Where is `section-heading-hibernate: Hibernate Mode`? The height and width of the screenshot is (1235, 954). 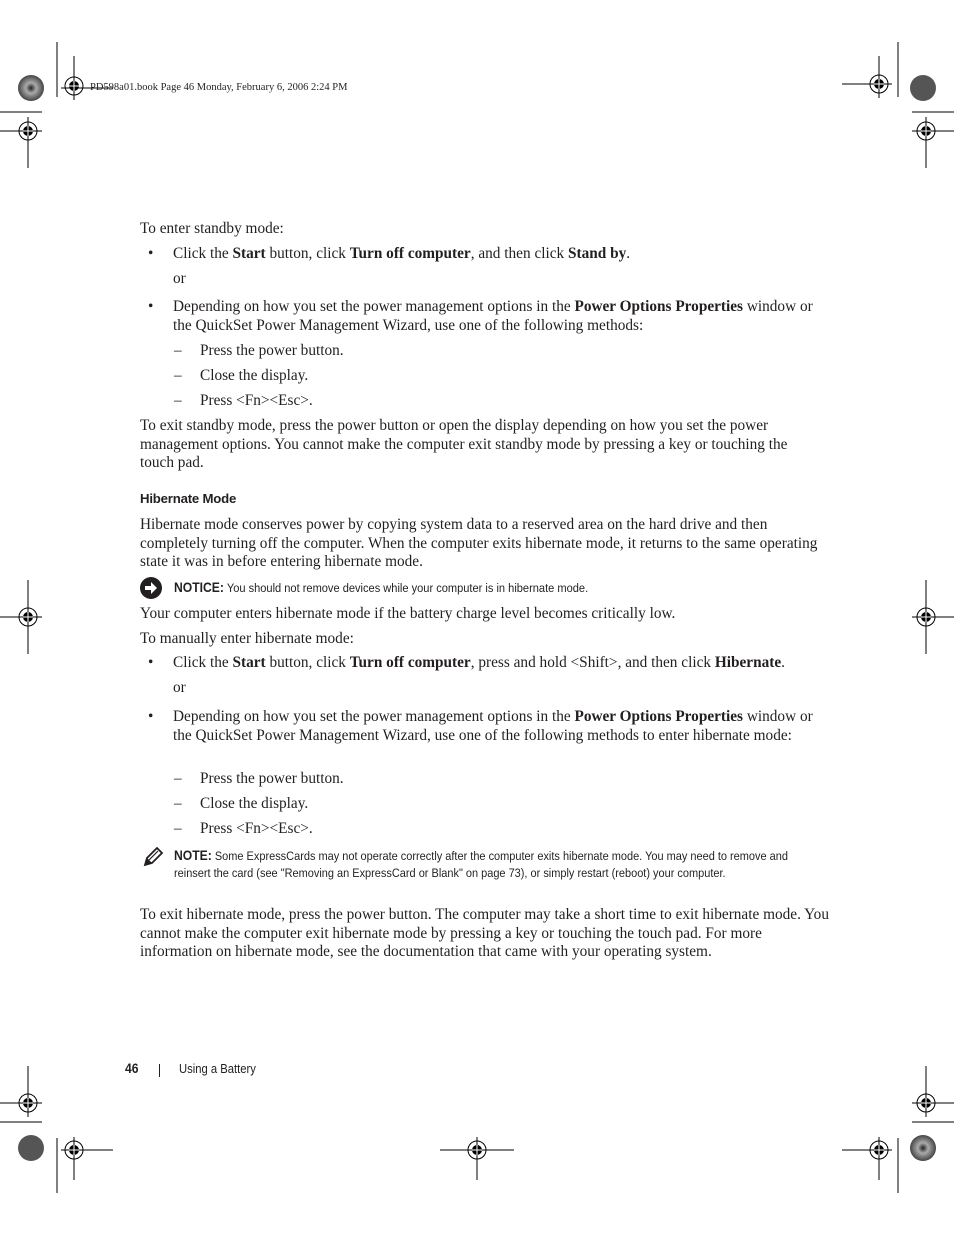 section-heading-hibernate: Hibernate Mode is located at coordinates (188, 498).